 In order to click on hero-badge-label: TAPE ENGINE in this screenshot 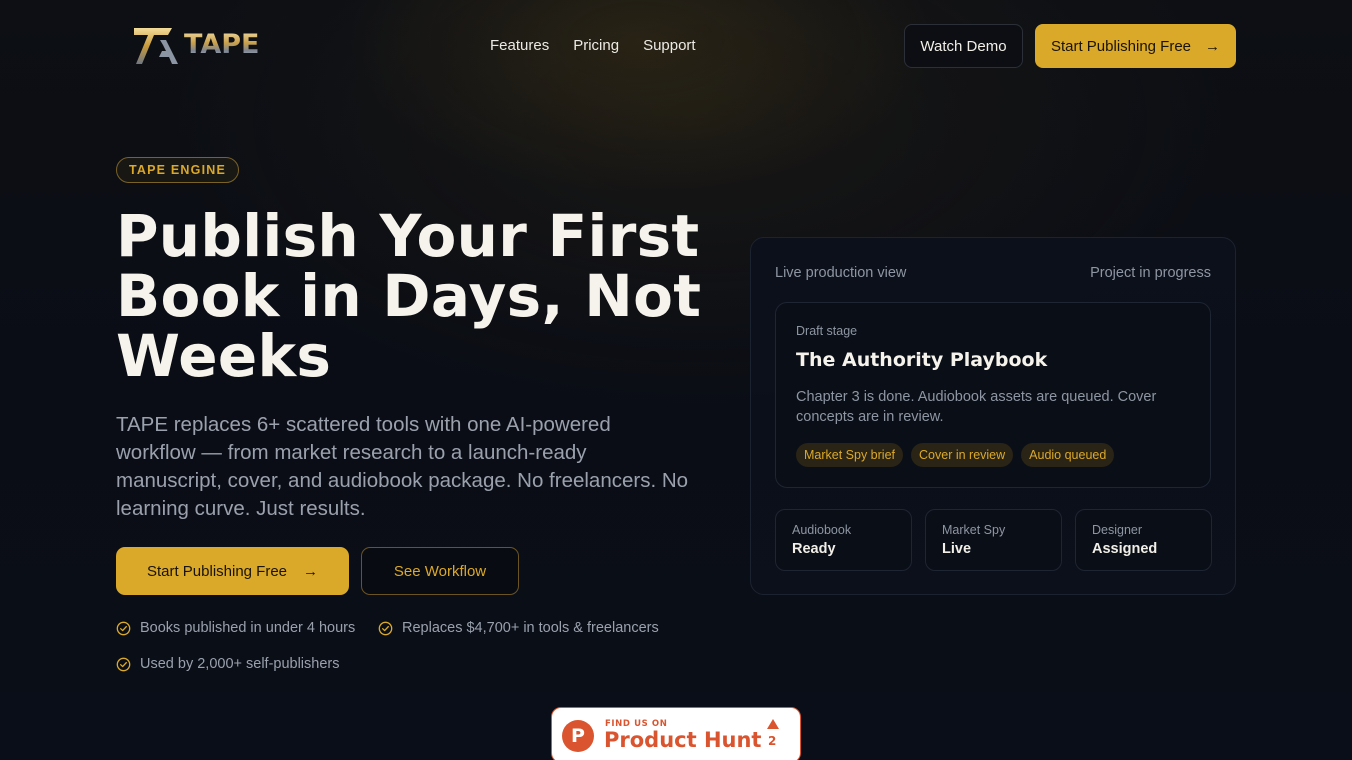, I will do `click(178, 170)`.